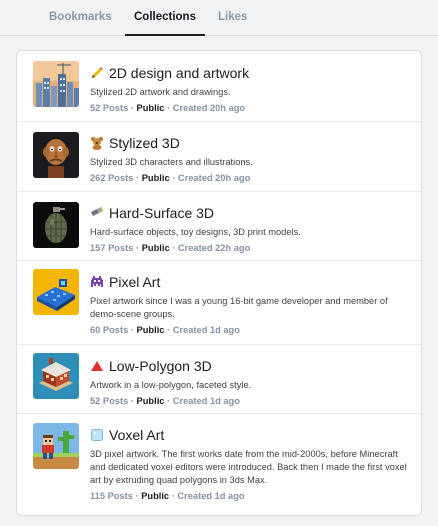 The image size is (438, 526). What do you see at coordinates (80, 22) in the screenshot?
I see `tab-bookmarks: Bookmarks` at bounding box center [80, 22].